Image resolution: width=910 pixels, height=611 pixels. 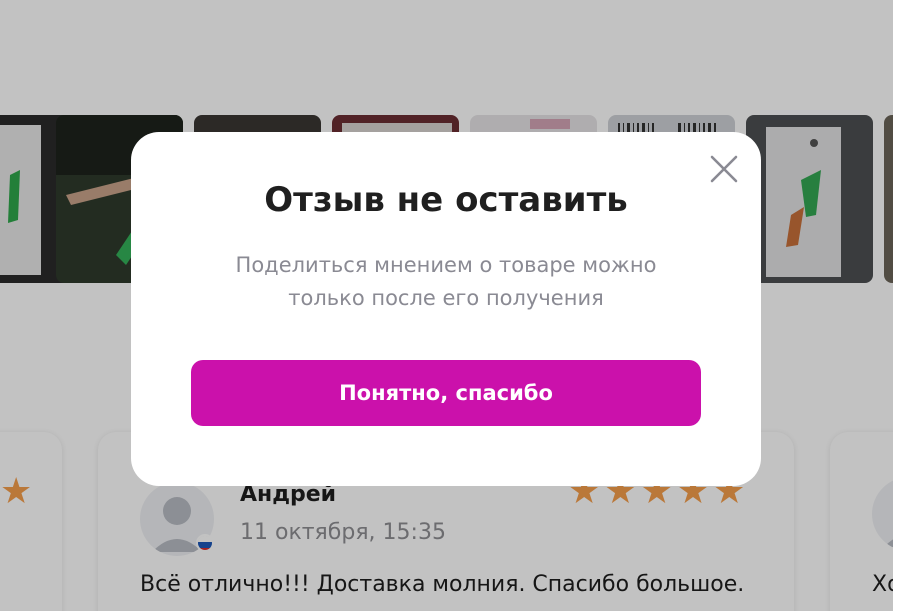 I want to click on confirm-button: Понятно, спасибо, so click(x=446, y=393).